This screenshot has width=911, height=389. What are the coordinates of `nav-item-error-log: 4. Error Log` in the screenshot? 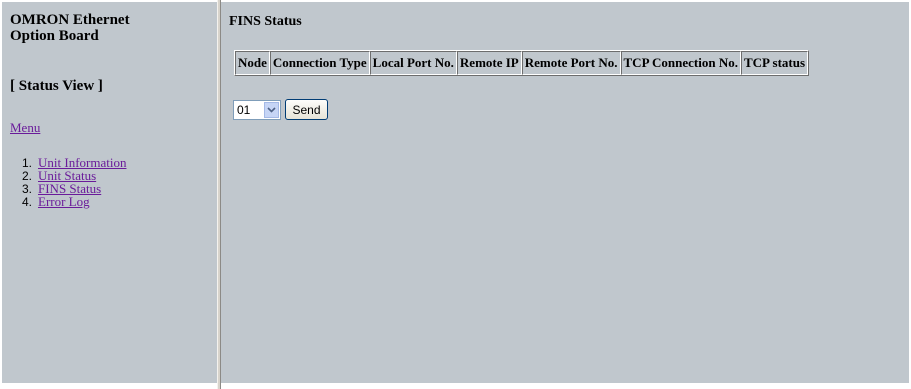 It's located at (68, 201).